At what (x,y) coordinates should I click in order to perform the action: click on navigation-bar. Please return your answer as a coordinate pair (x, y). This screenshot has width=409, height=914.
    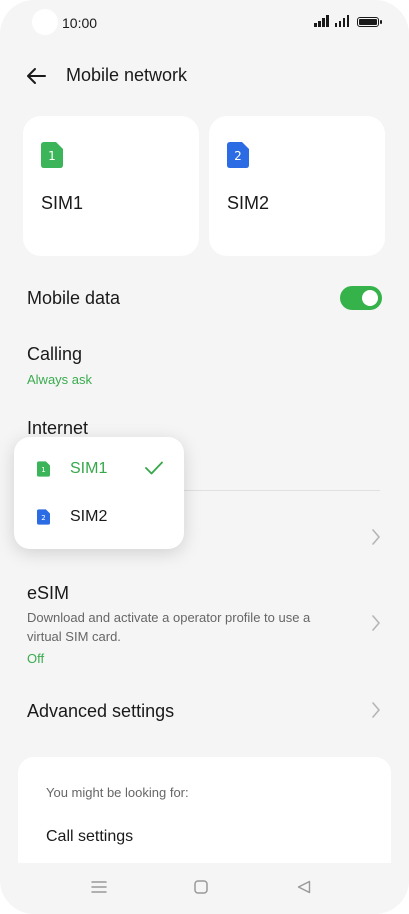
    Looking at the image, I should click on (204, 888).